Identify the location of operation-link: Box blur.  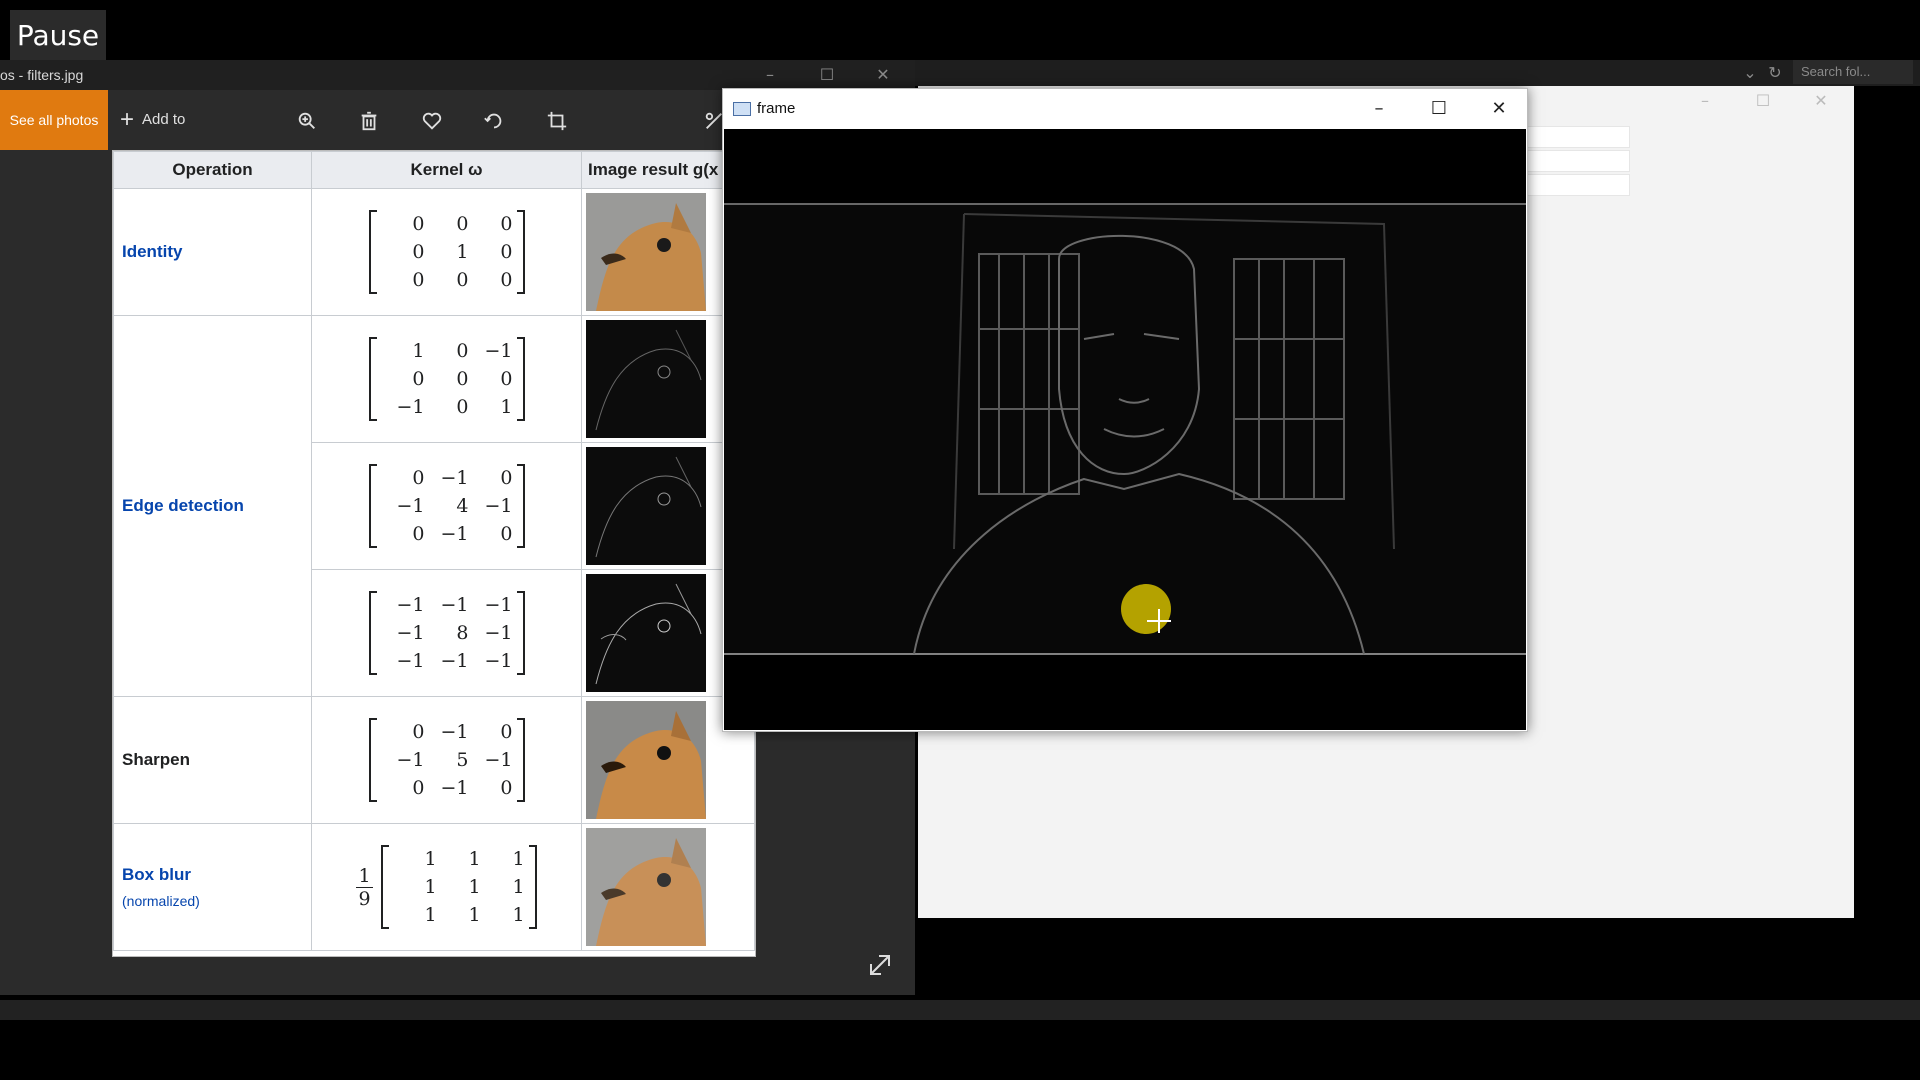
(156, 874).